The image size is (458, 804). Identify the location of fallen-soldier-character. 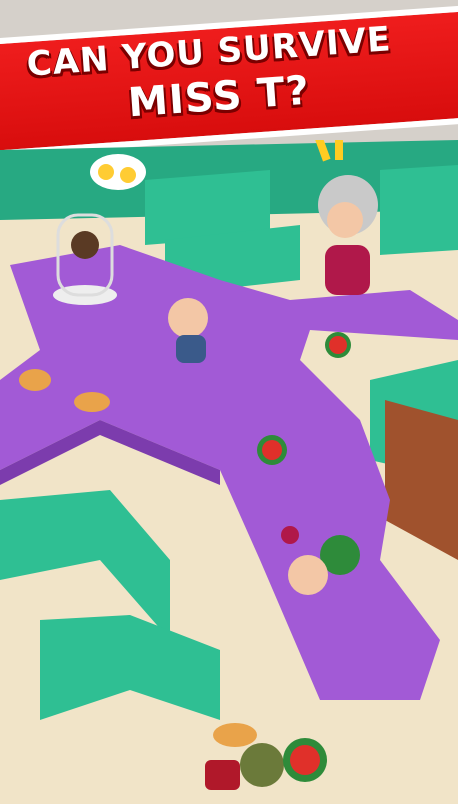
(266, 756).